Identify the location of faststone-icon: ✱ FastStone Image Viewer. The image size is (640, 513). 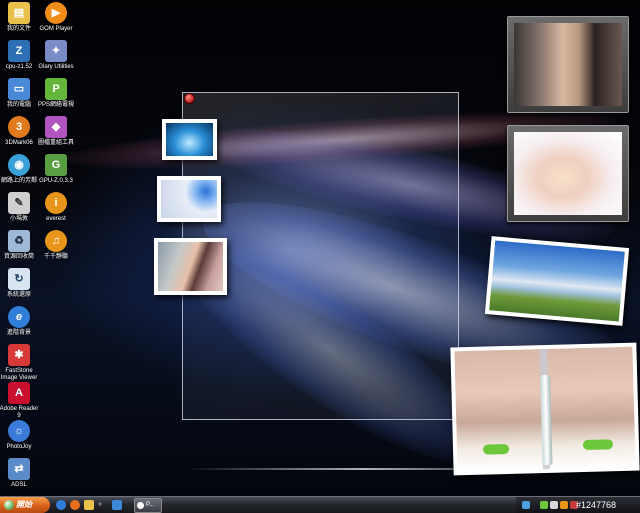
(19, 363).